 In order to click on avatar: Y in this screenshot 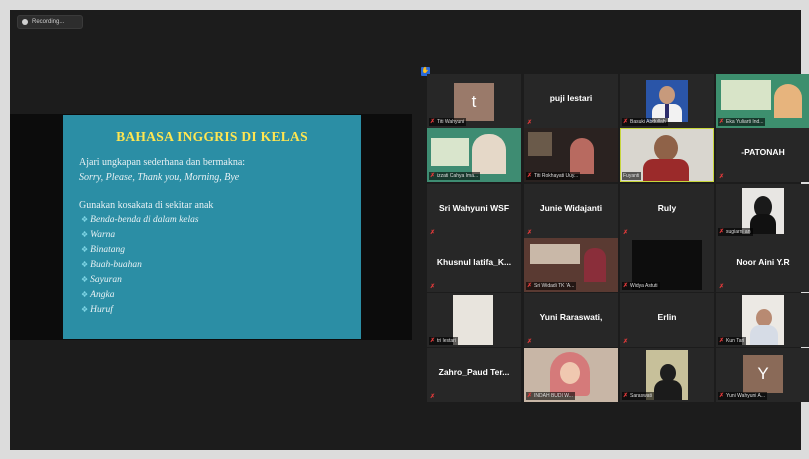, I will do `click(763, 374)`.